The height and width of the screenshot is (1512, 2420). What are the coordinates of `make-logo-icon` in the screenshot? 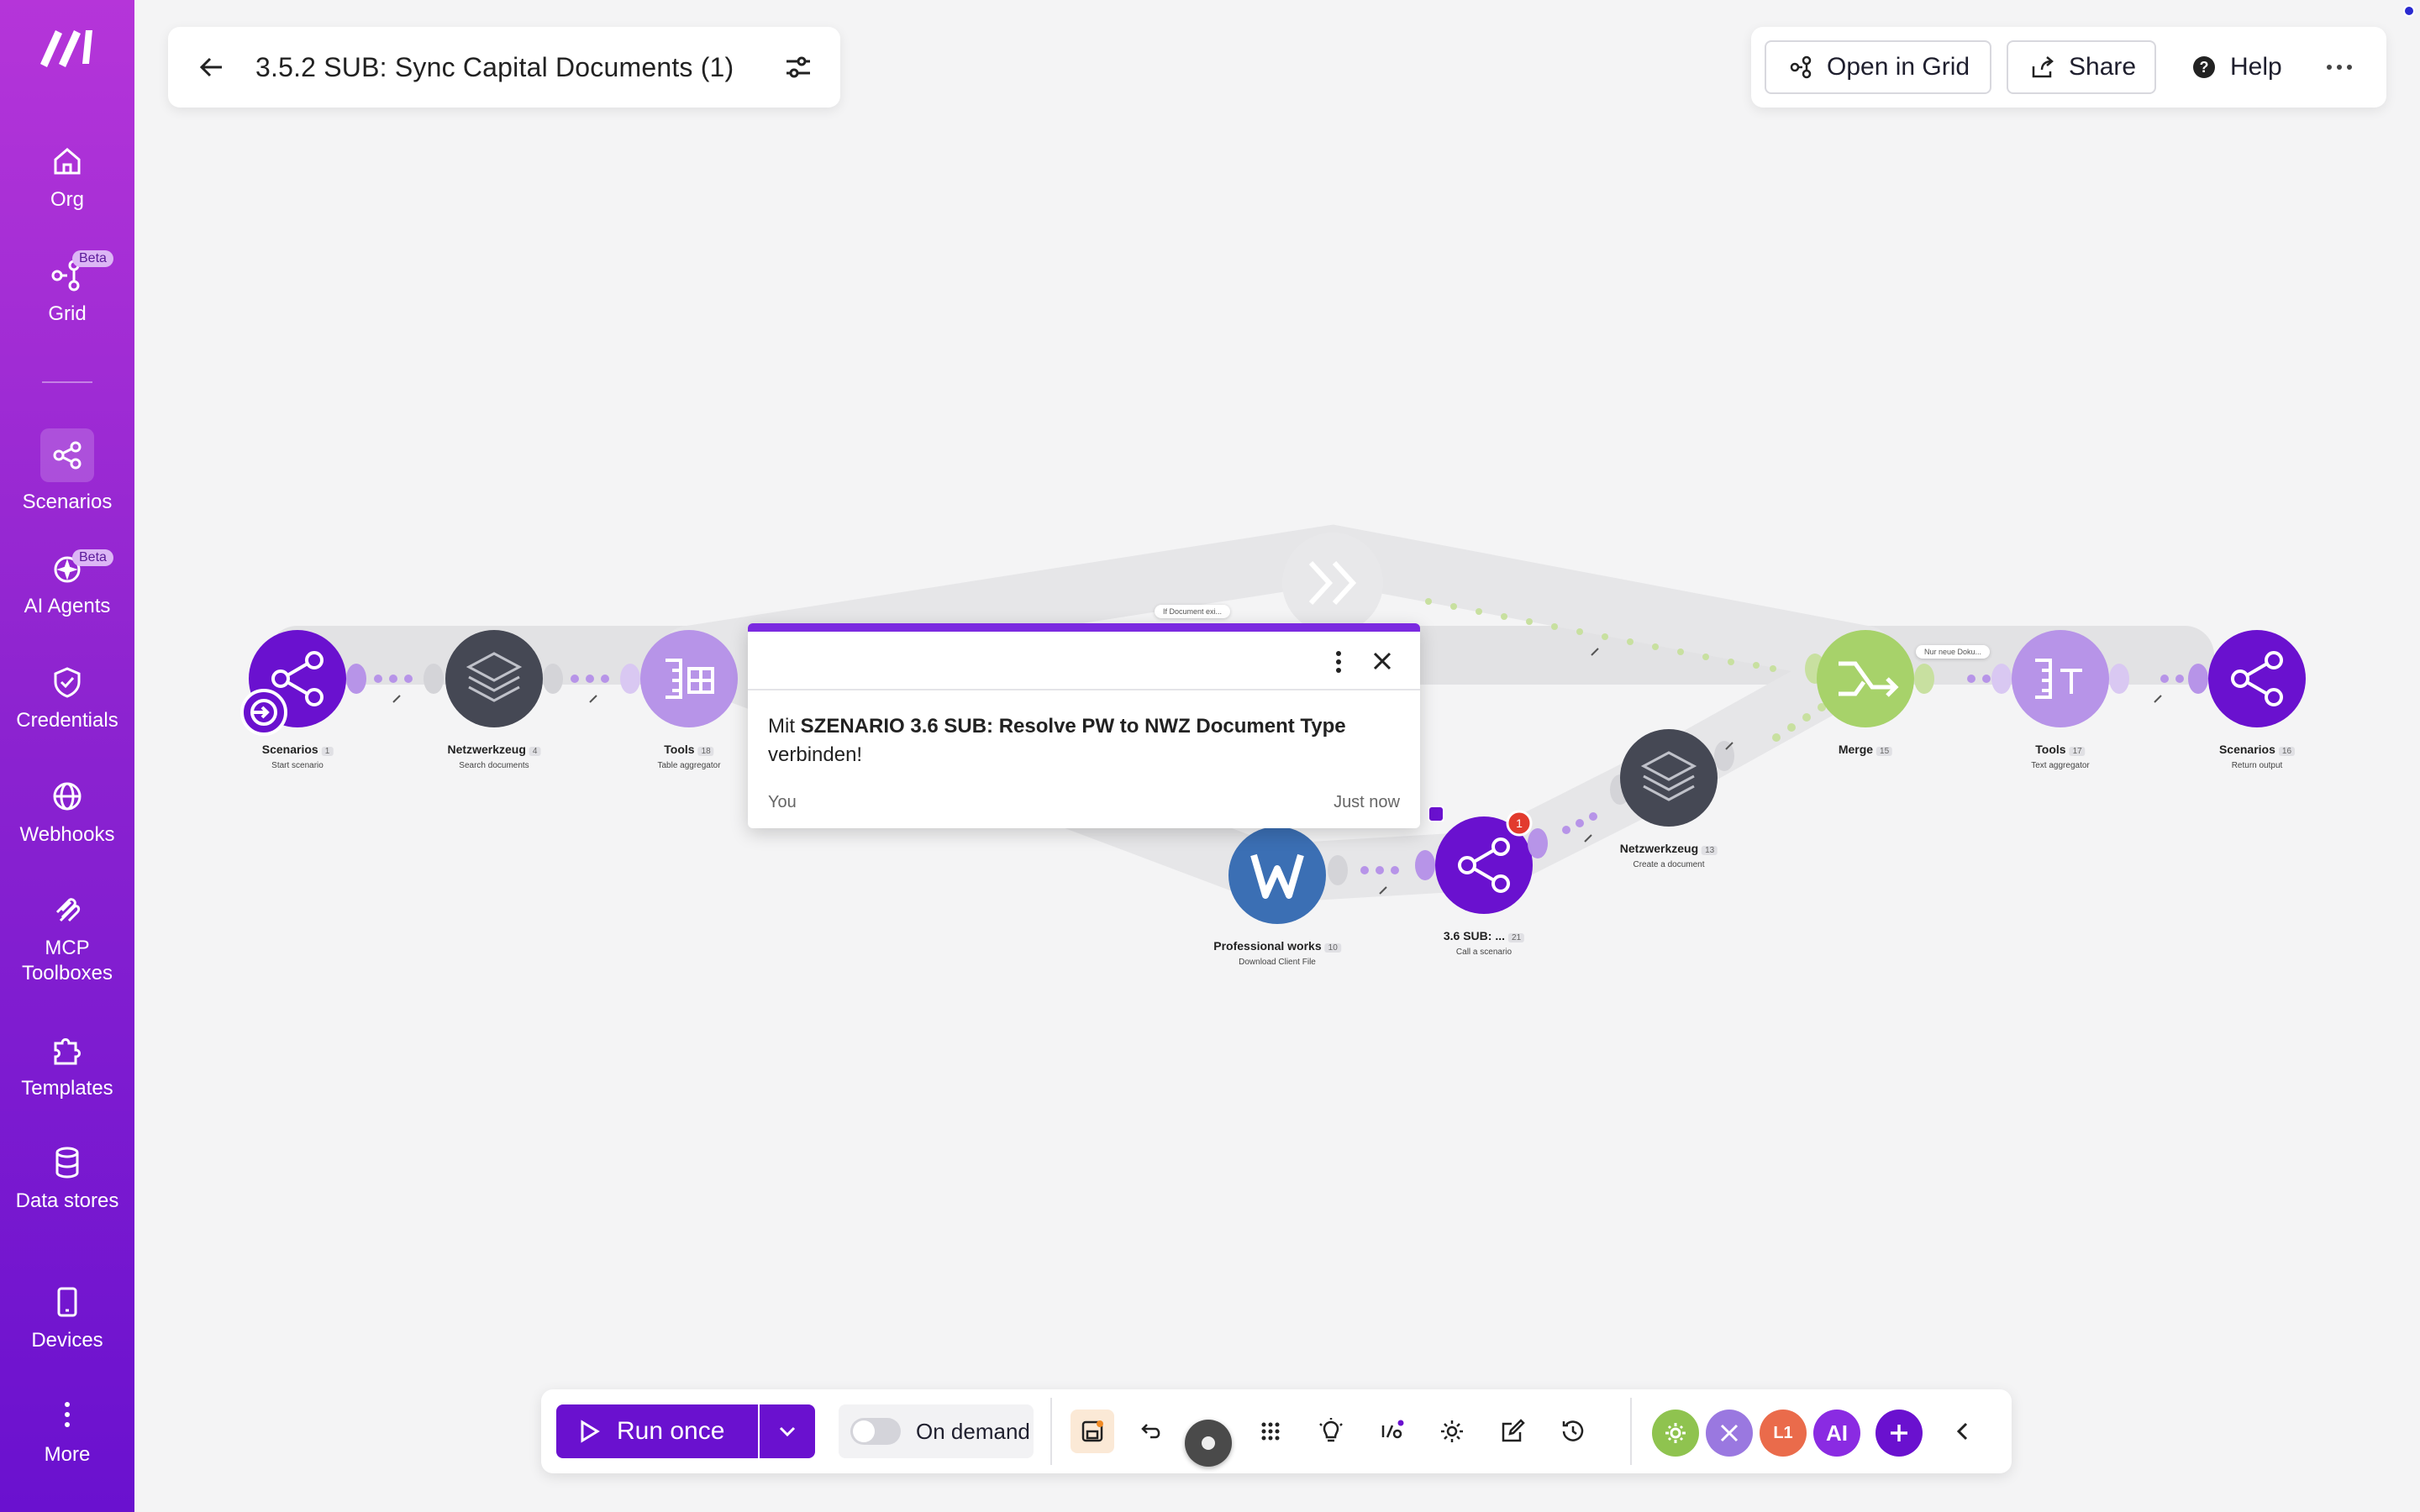 It's located at (67, 46).